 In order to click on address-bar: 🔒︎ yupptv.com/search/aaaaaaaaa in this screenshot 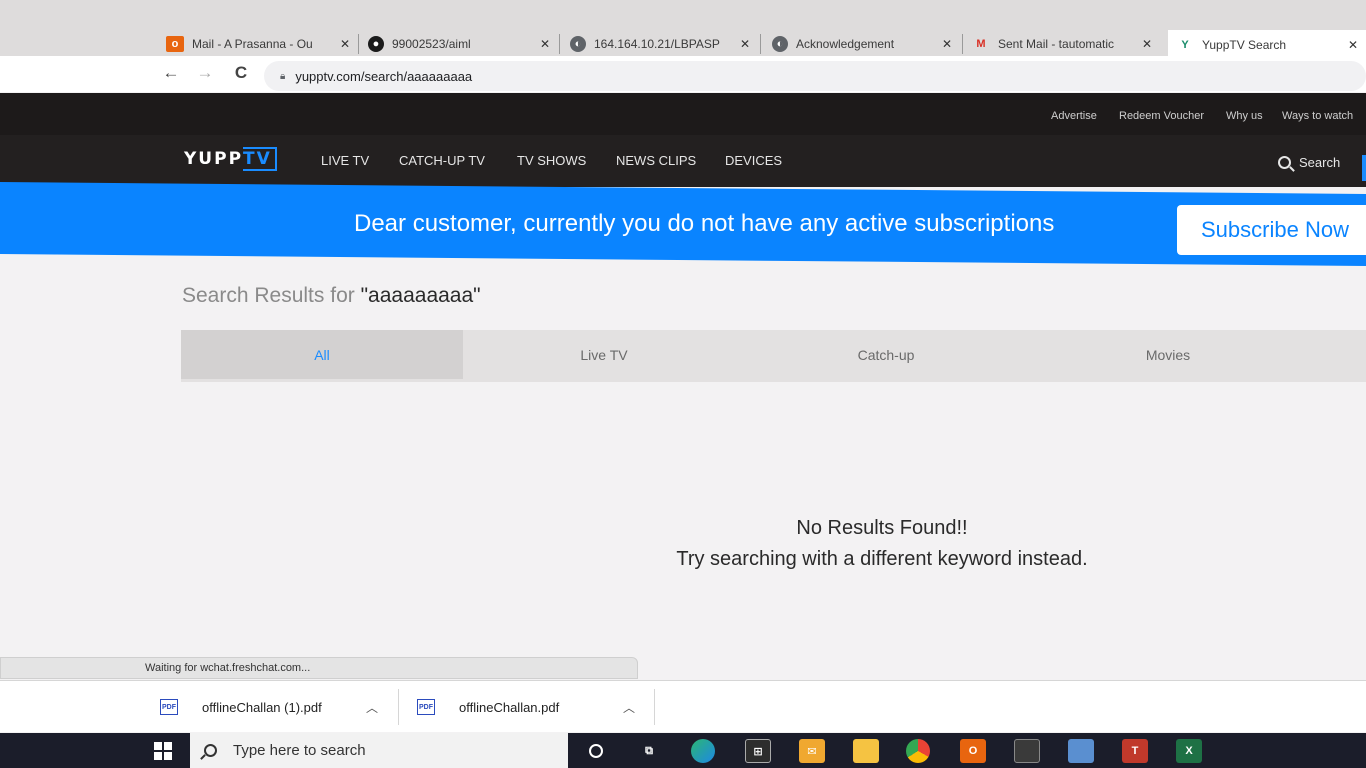, I will do `click(815, 76)`.